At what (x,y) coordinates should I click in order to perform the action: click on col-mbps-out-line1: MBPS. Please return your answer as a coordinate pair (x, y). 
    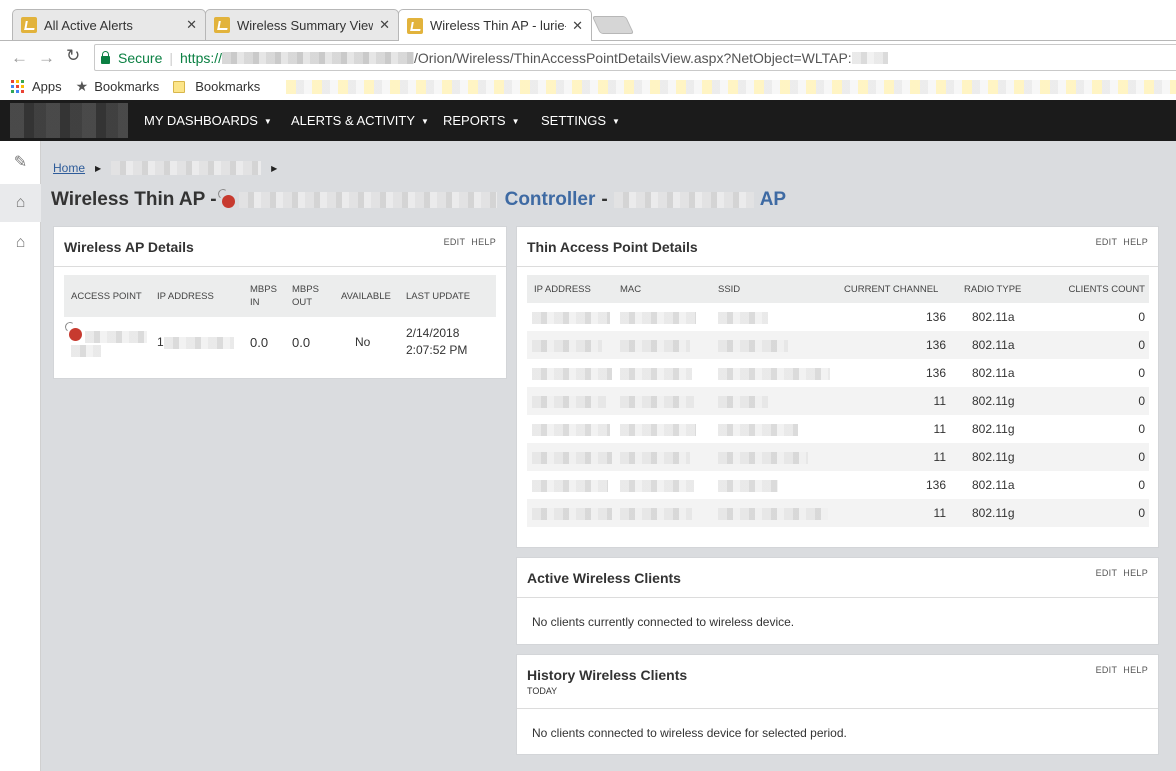
    Looking at the image, I should click on (305, 289).